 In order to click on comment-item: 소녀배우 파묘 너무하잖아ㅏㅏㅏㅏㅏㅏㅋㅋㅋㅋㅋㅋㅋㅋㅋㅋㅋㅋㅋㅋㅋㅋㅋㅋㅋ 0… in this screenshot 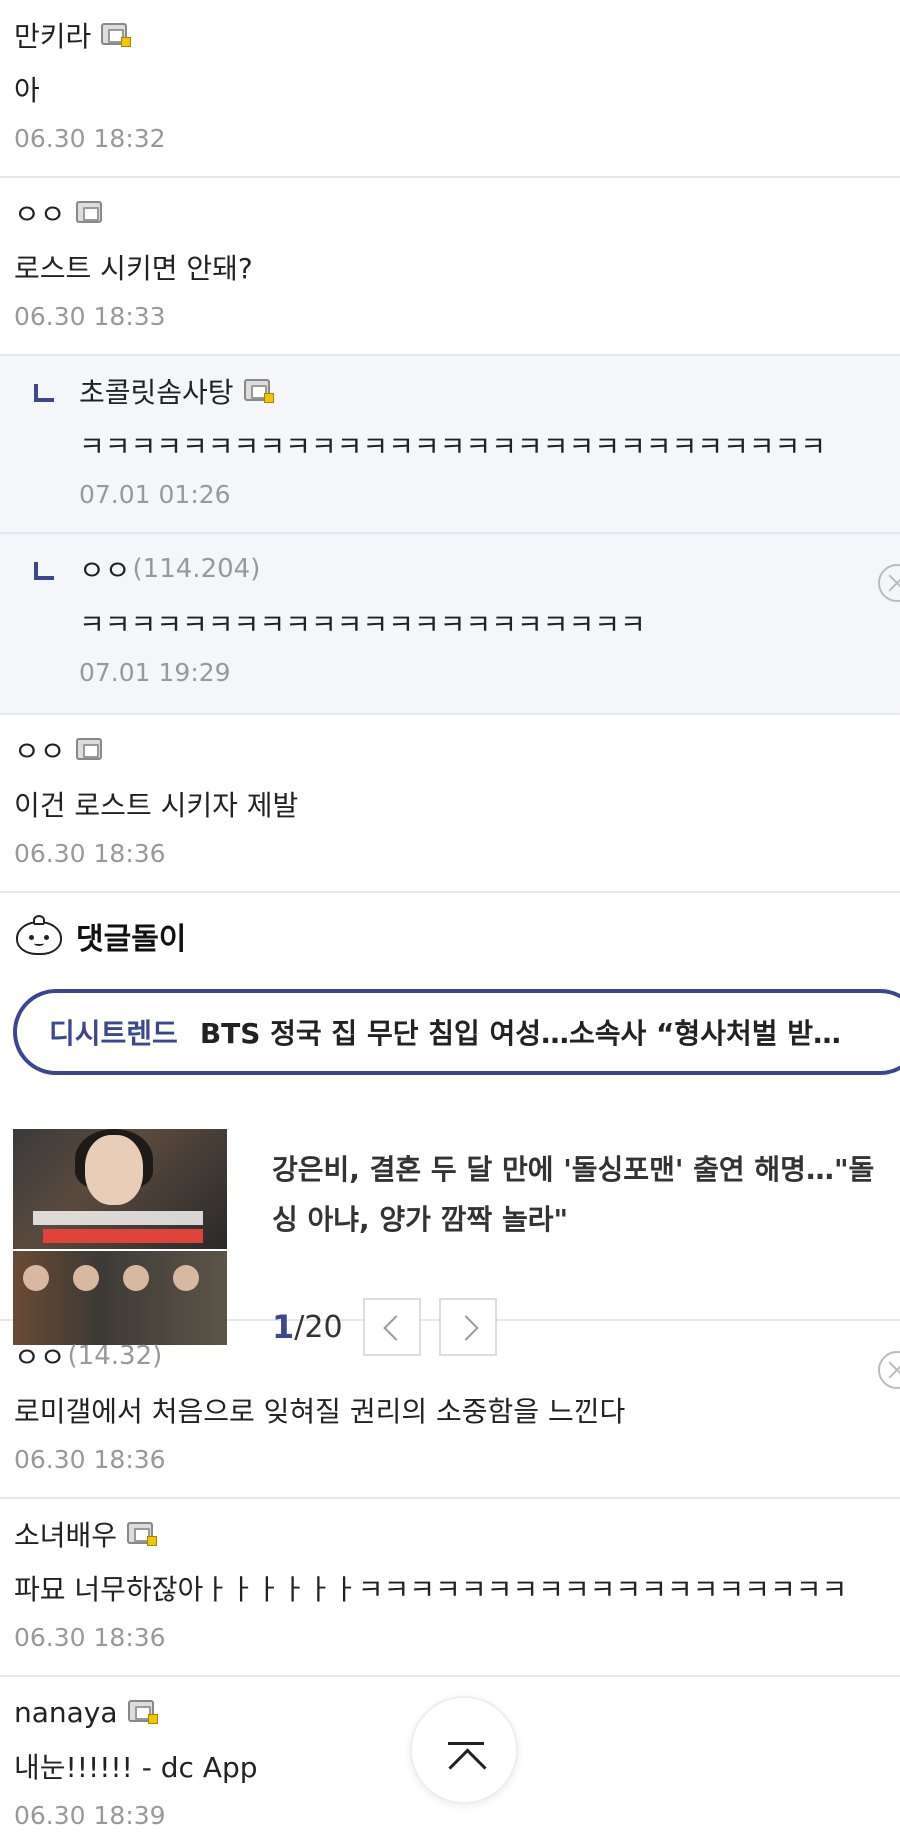, I will do `click(450, 1588)`.